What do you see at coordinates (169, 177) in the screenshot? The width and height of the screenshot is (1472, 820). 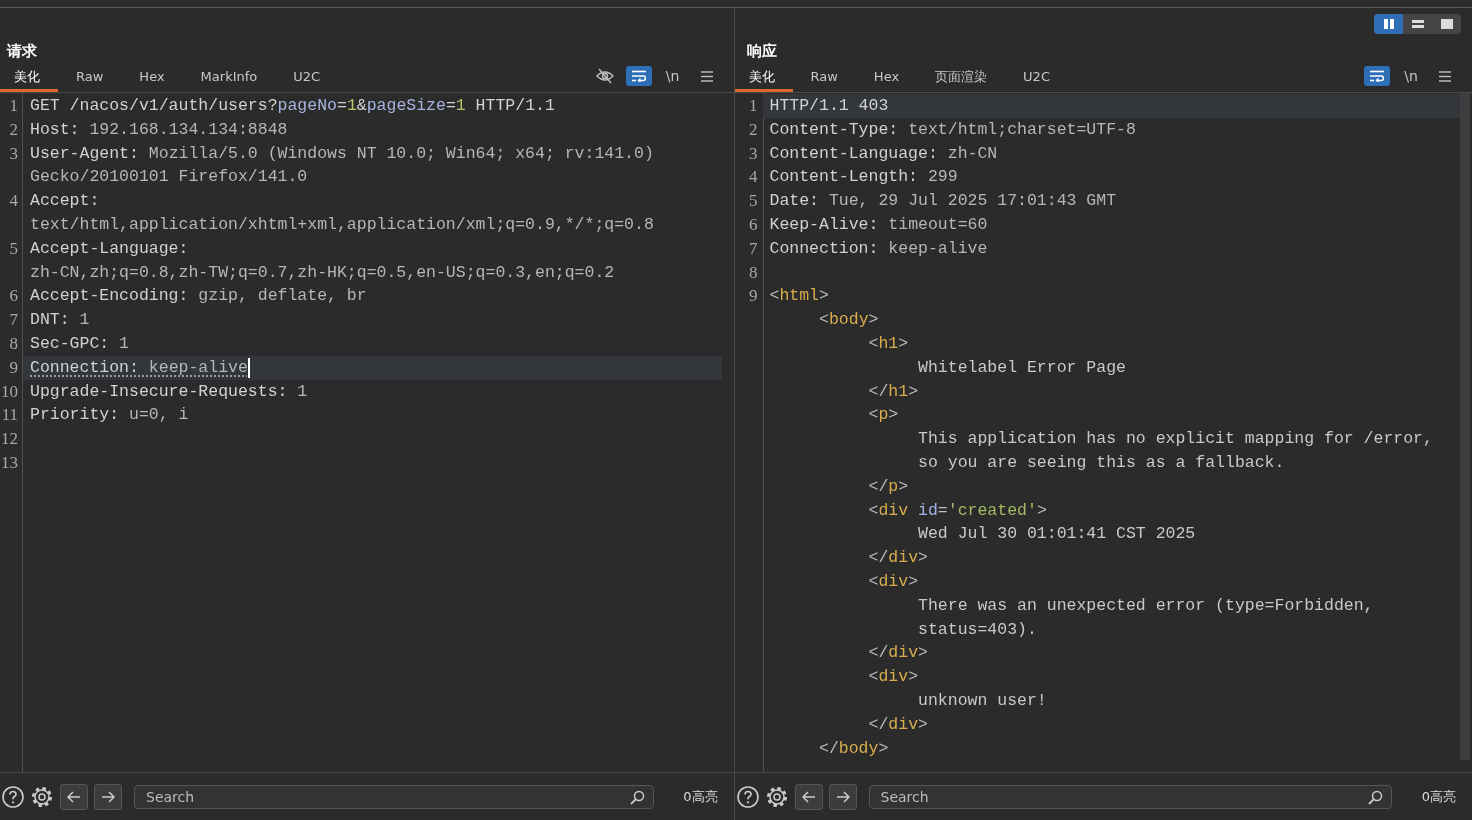 I see `code-line: Gecko/20100101 Firefox/141.0` at bounding box center [169, 177].